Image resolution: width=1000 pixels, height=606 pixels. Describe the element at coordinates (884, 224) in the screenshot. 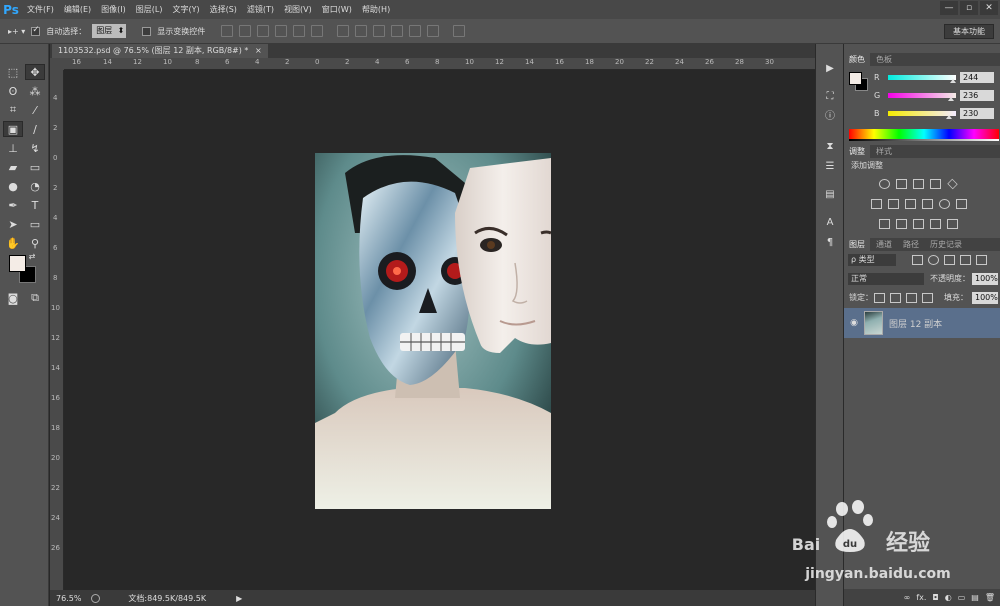

I see `invert-icon` at that location.